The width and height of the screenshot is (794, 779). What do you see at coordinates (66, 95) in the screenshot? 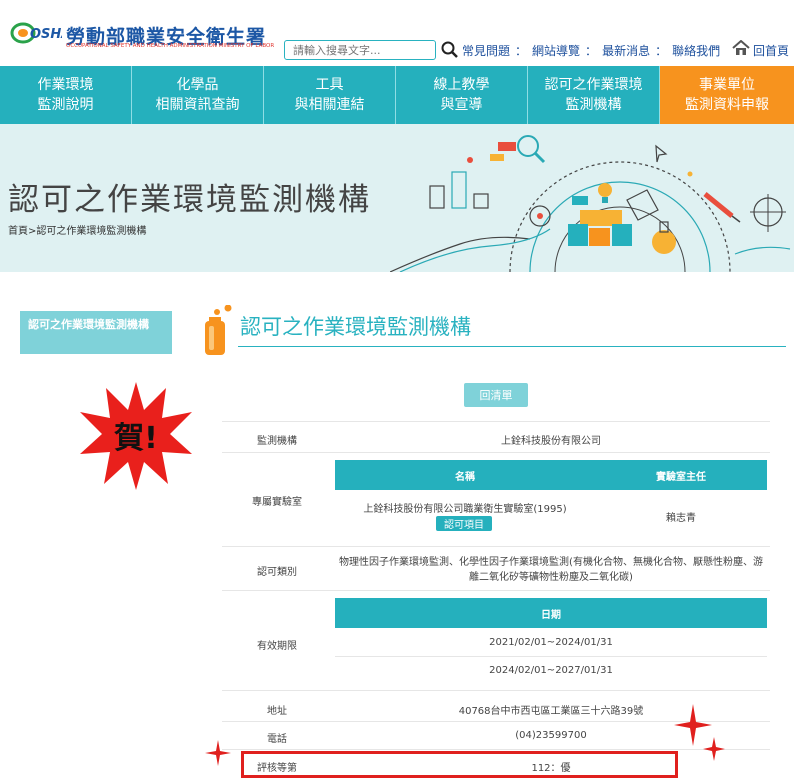
I see `nav-item-monitoring-info: 作業環境 監測說明` at bounding box center [66, 95].